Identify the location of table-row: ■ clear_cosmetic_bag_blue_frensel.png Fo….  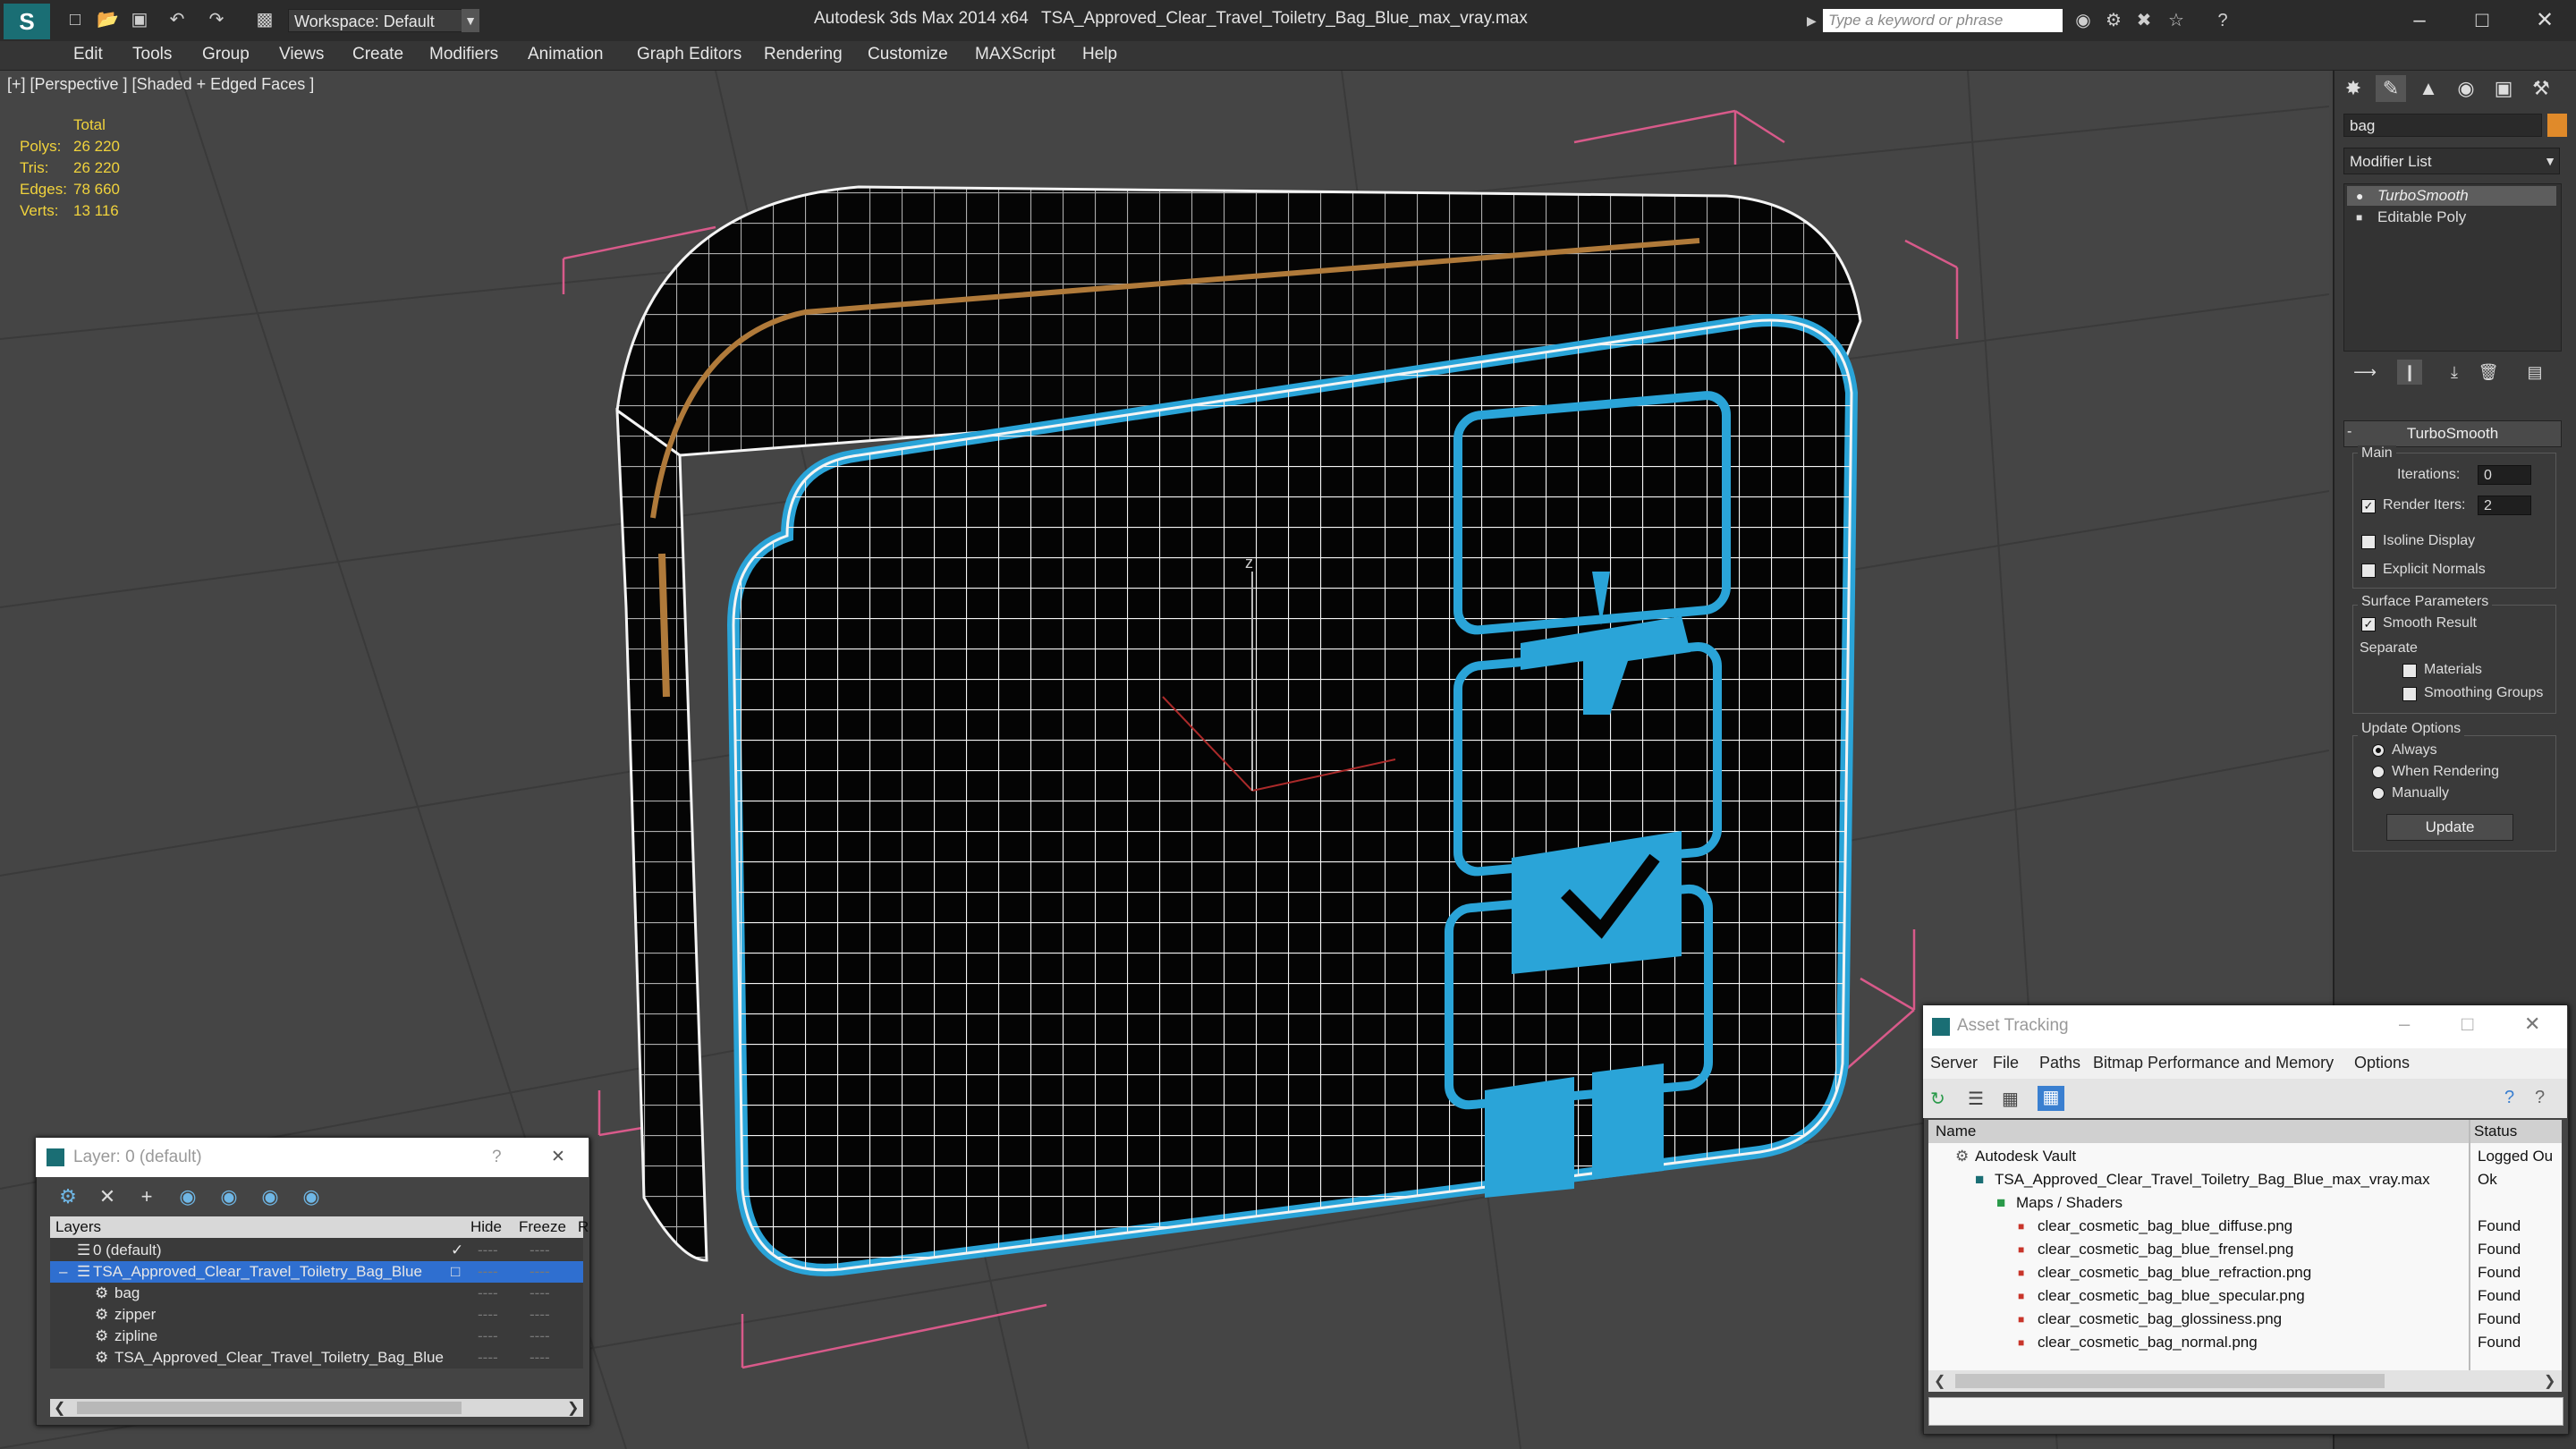
(2245, 1249).